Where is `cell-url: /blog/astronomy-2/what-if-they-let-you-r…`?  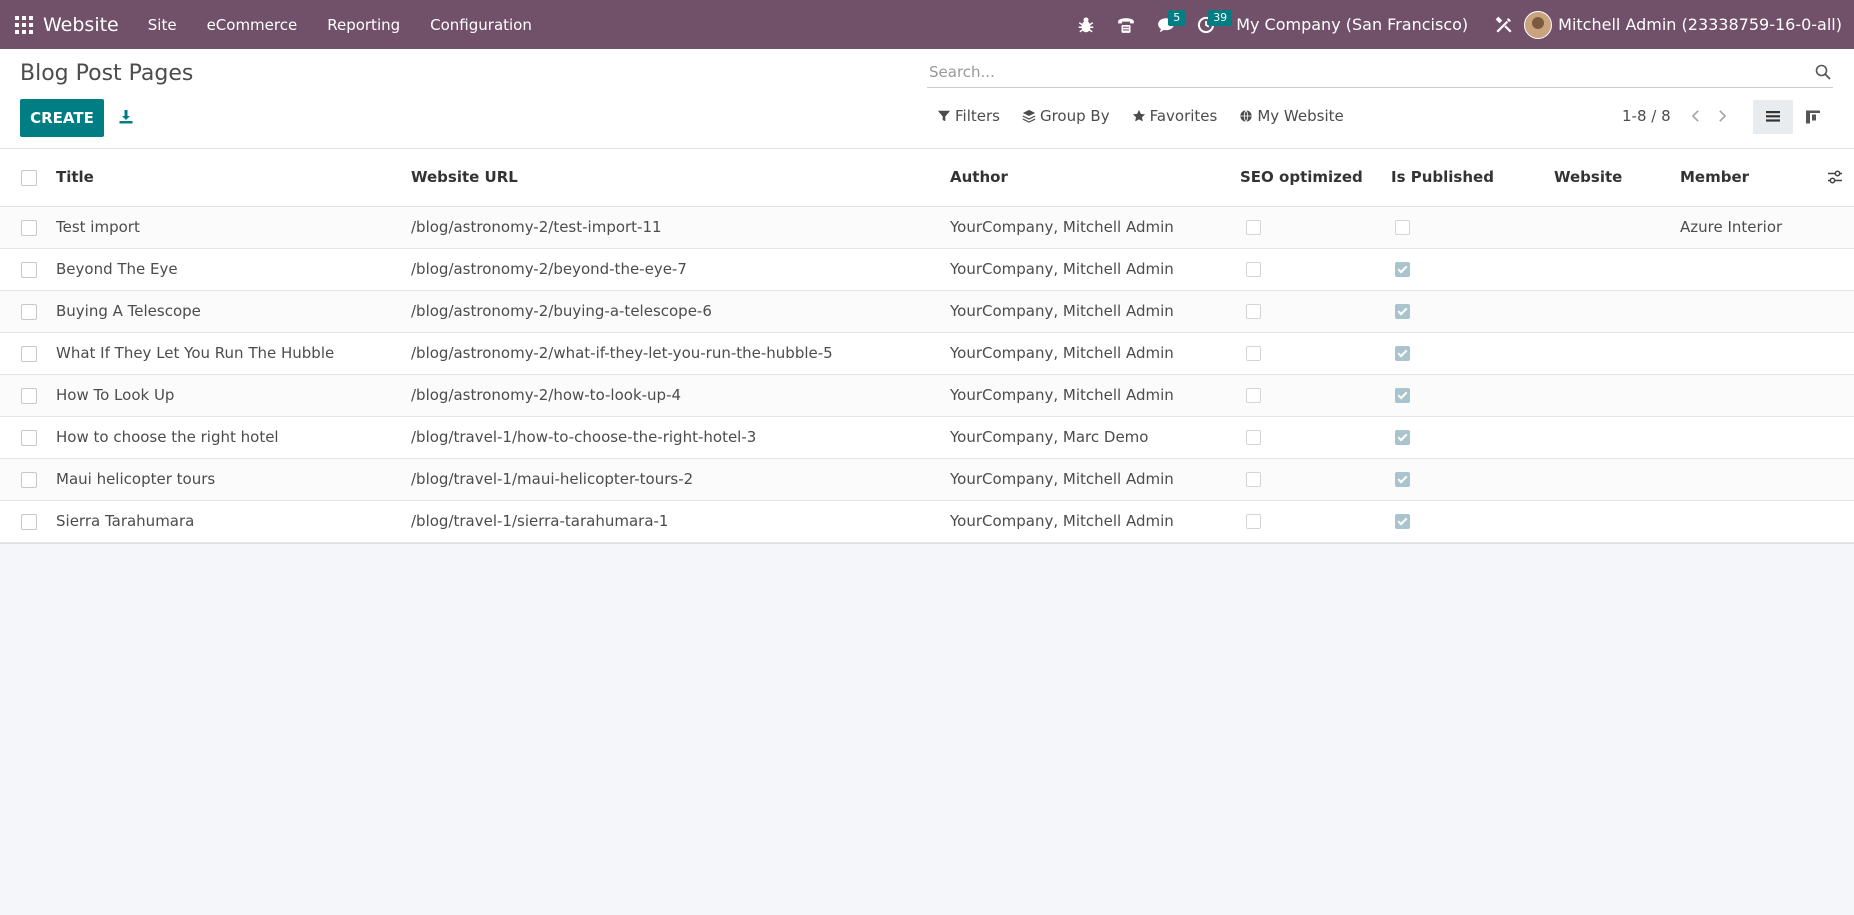
cell-url: /blog/astronomy-2/what-if-they-let-you-r… is located at coordinates (679, 353).